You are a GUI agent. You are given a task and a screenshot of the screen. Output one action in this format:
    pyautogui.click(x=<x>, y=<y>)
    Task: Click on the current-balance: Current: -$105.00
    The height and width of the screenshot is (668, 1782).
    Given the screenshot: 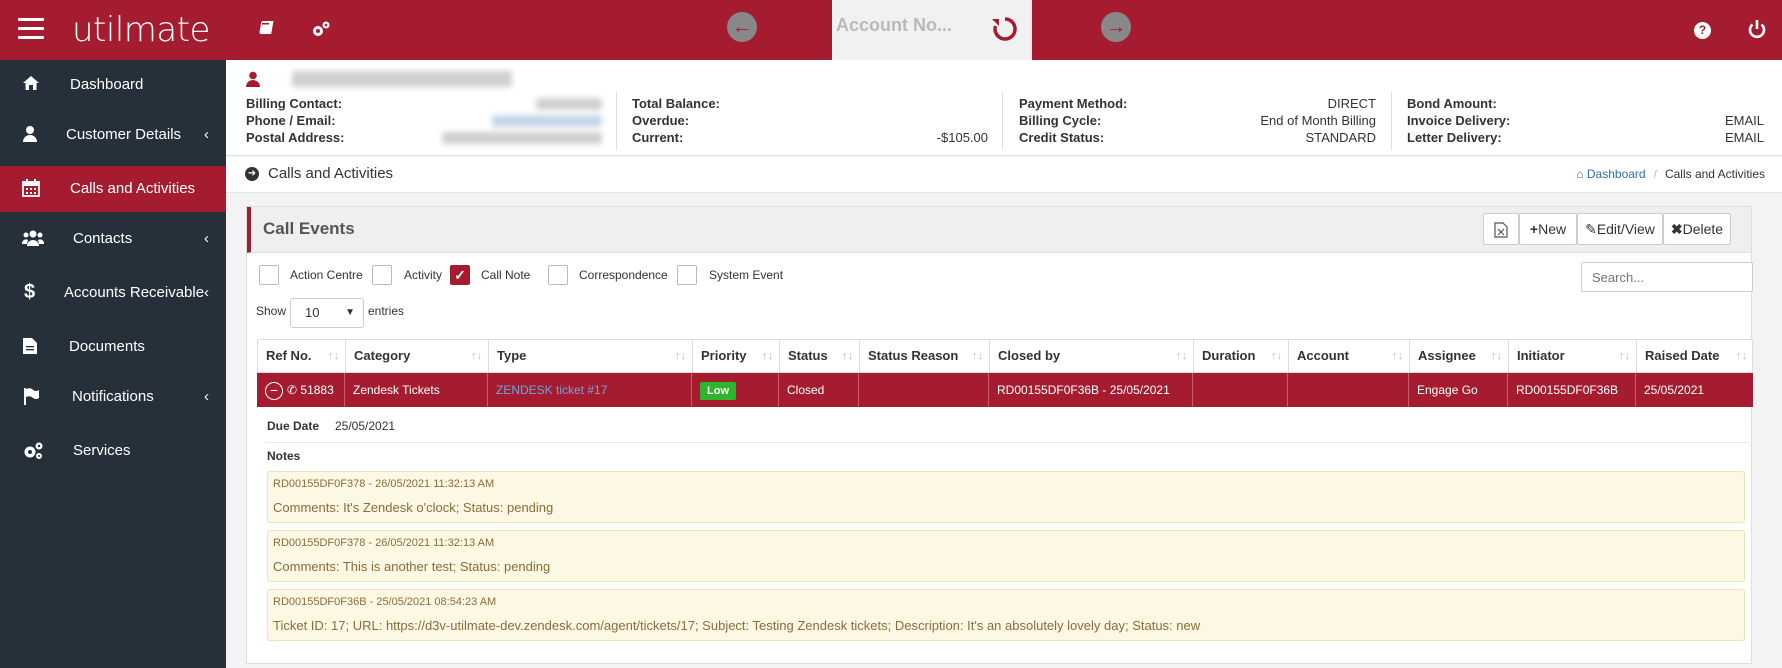 What is the action you would take?
    pyautogui.click(x=810, y=137)
    